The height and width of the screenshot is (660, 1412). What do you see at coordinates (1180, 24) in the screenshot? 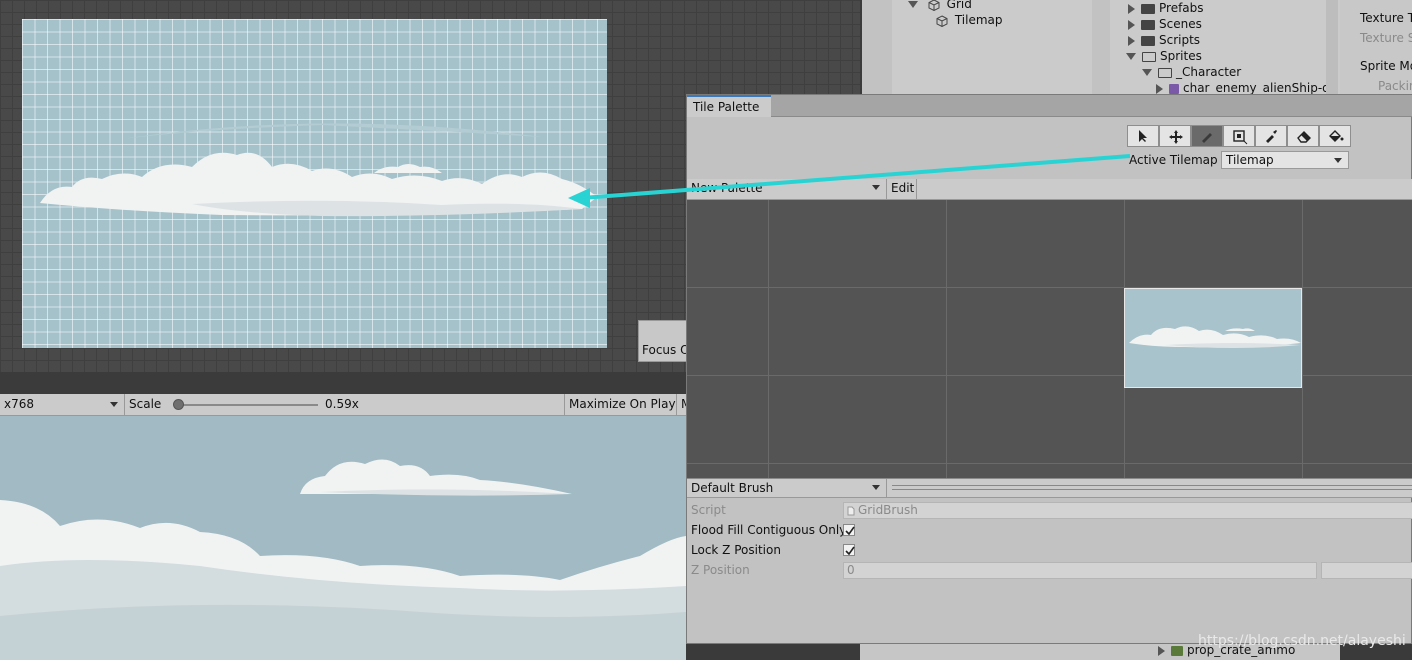
I see `project-item-label: Scenes` at bounding box center [1180, 24].